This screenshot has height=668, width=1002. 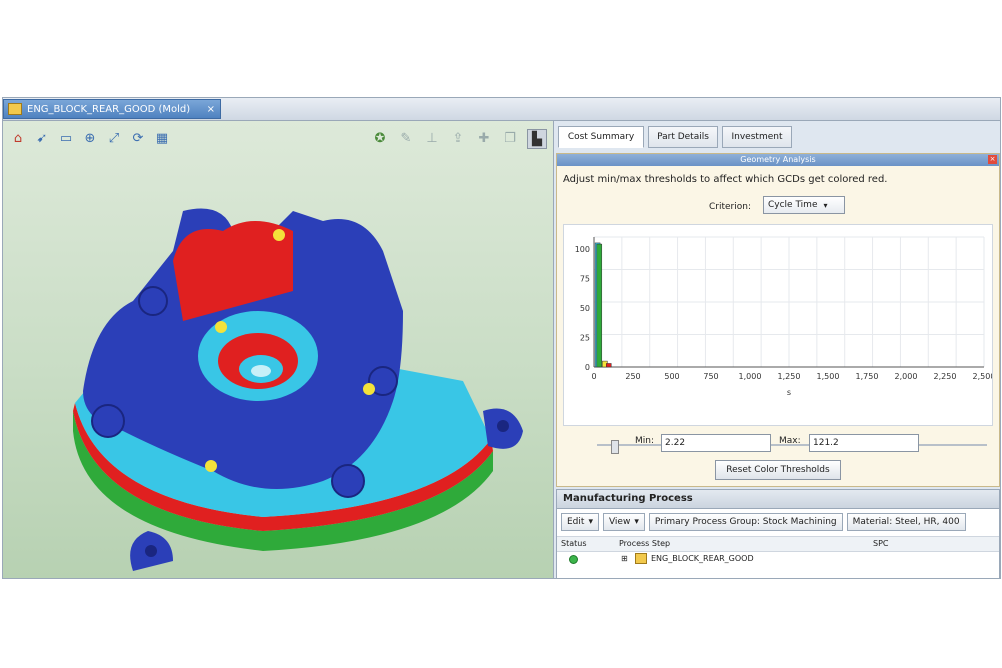 What do you see at coordinates (510, 138) in the screenshot?
I see `copy-icon: ❐` at bounding box center [510, 138].